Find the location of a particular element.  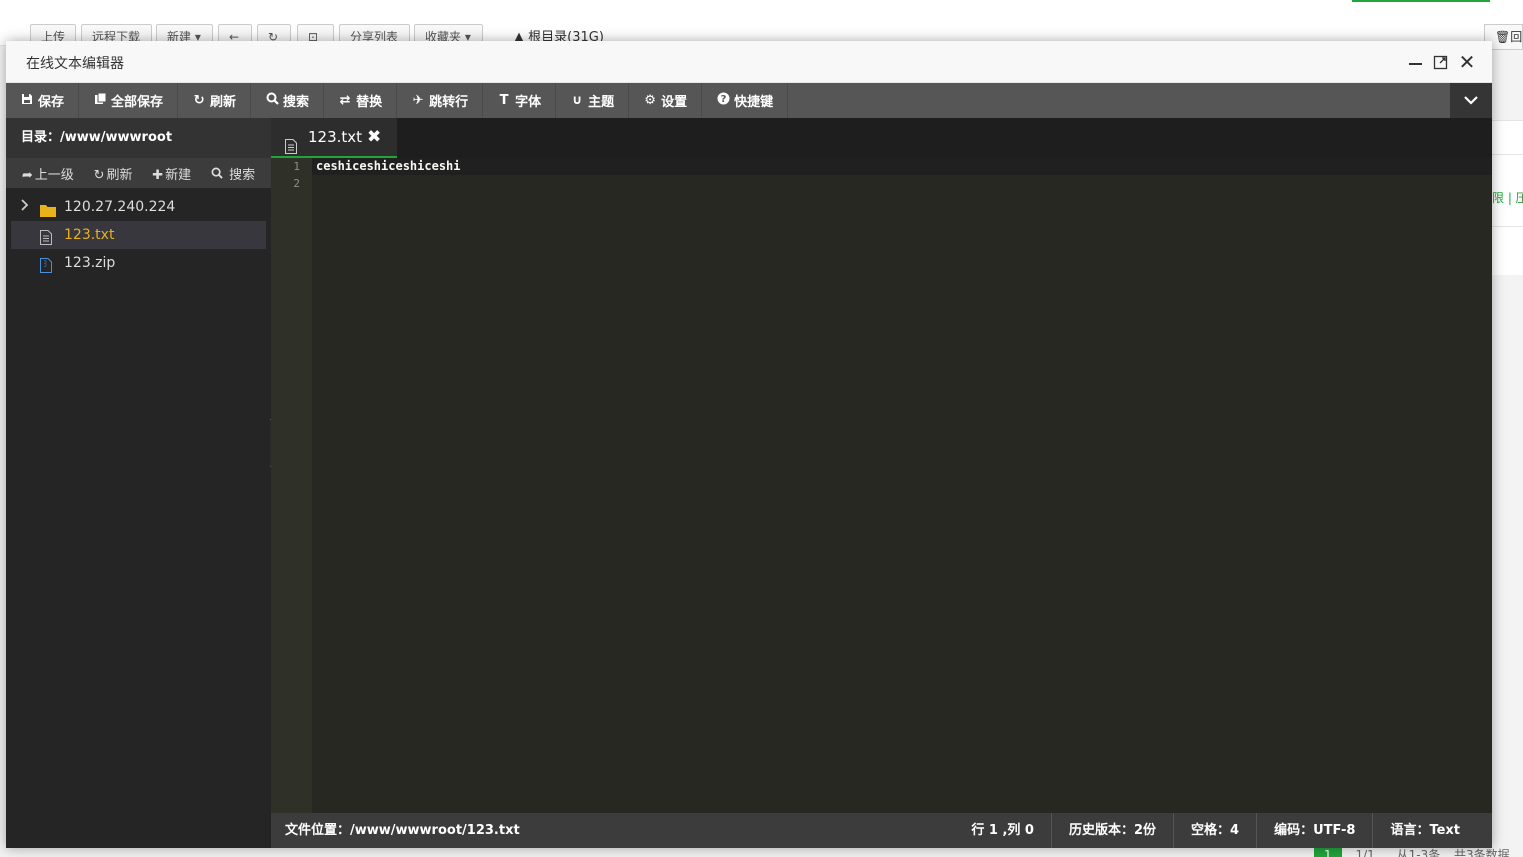

font-button: T 字体 is located at coordinates (520, 100).